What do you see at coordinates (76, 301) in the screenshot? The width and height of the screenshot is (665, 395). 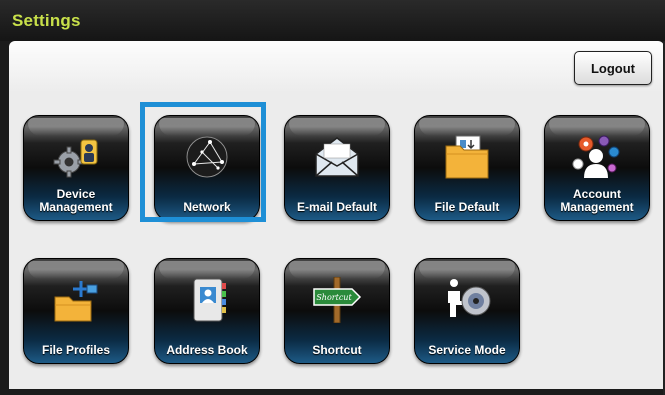 I see `file-profiles-icon` at bounding box center [76, 301].